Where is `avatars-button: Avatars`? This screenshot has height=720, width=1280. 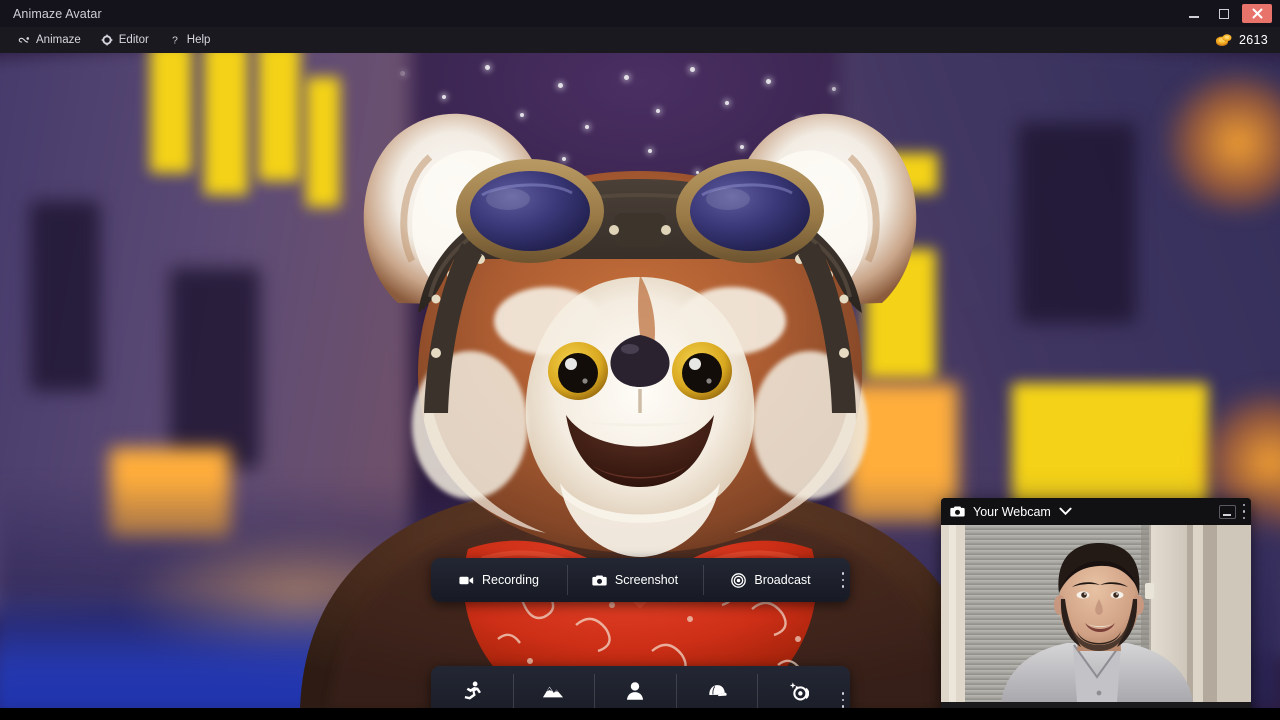
avatars-button: Avatars is located at coordinates (635, 687).